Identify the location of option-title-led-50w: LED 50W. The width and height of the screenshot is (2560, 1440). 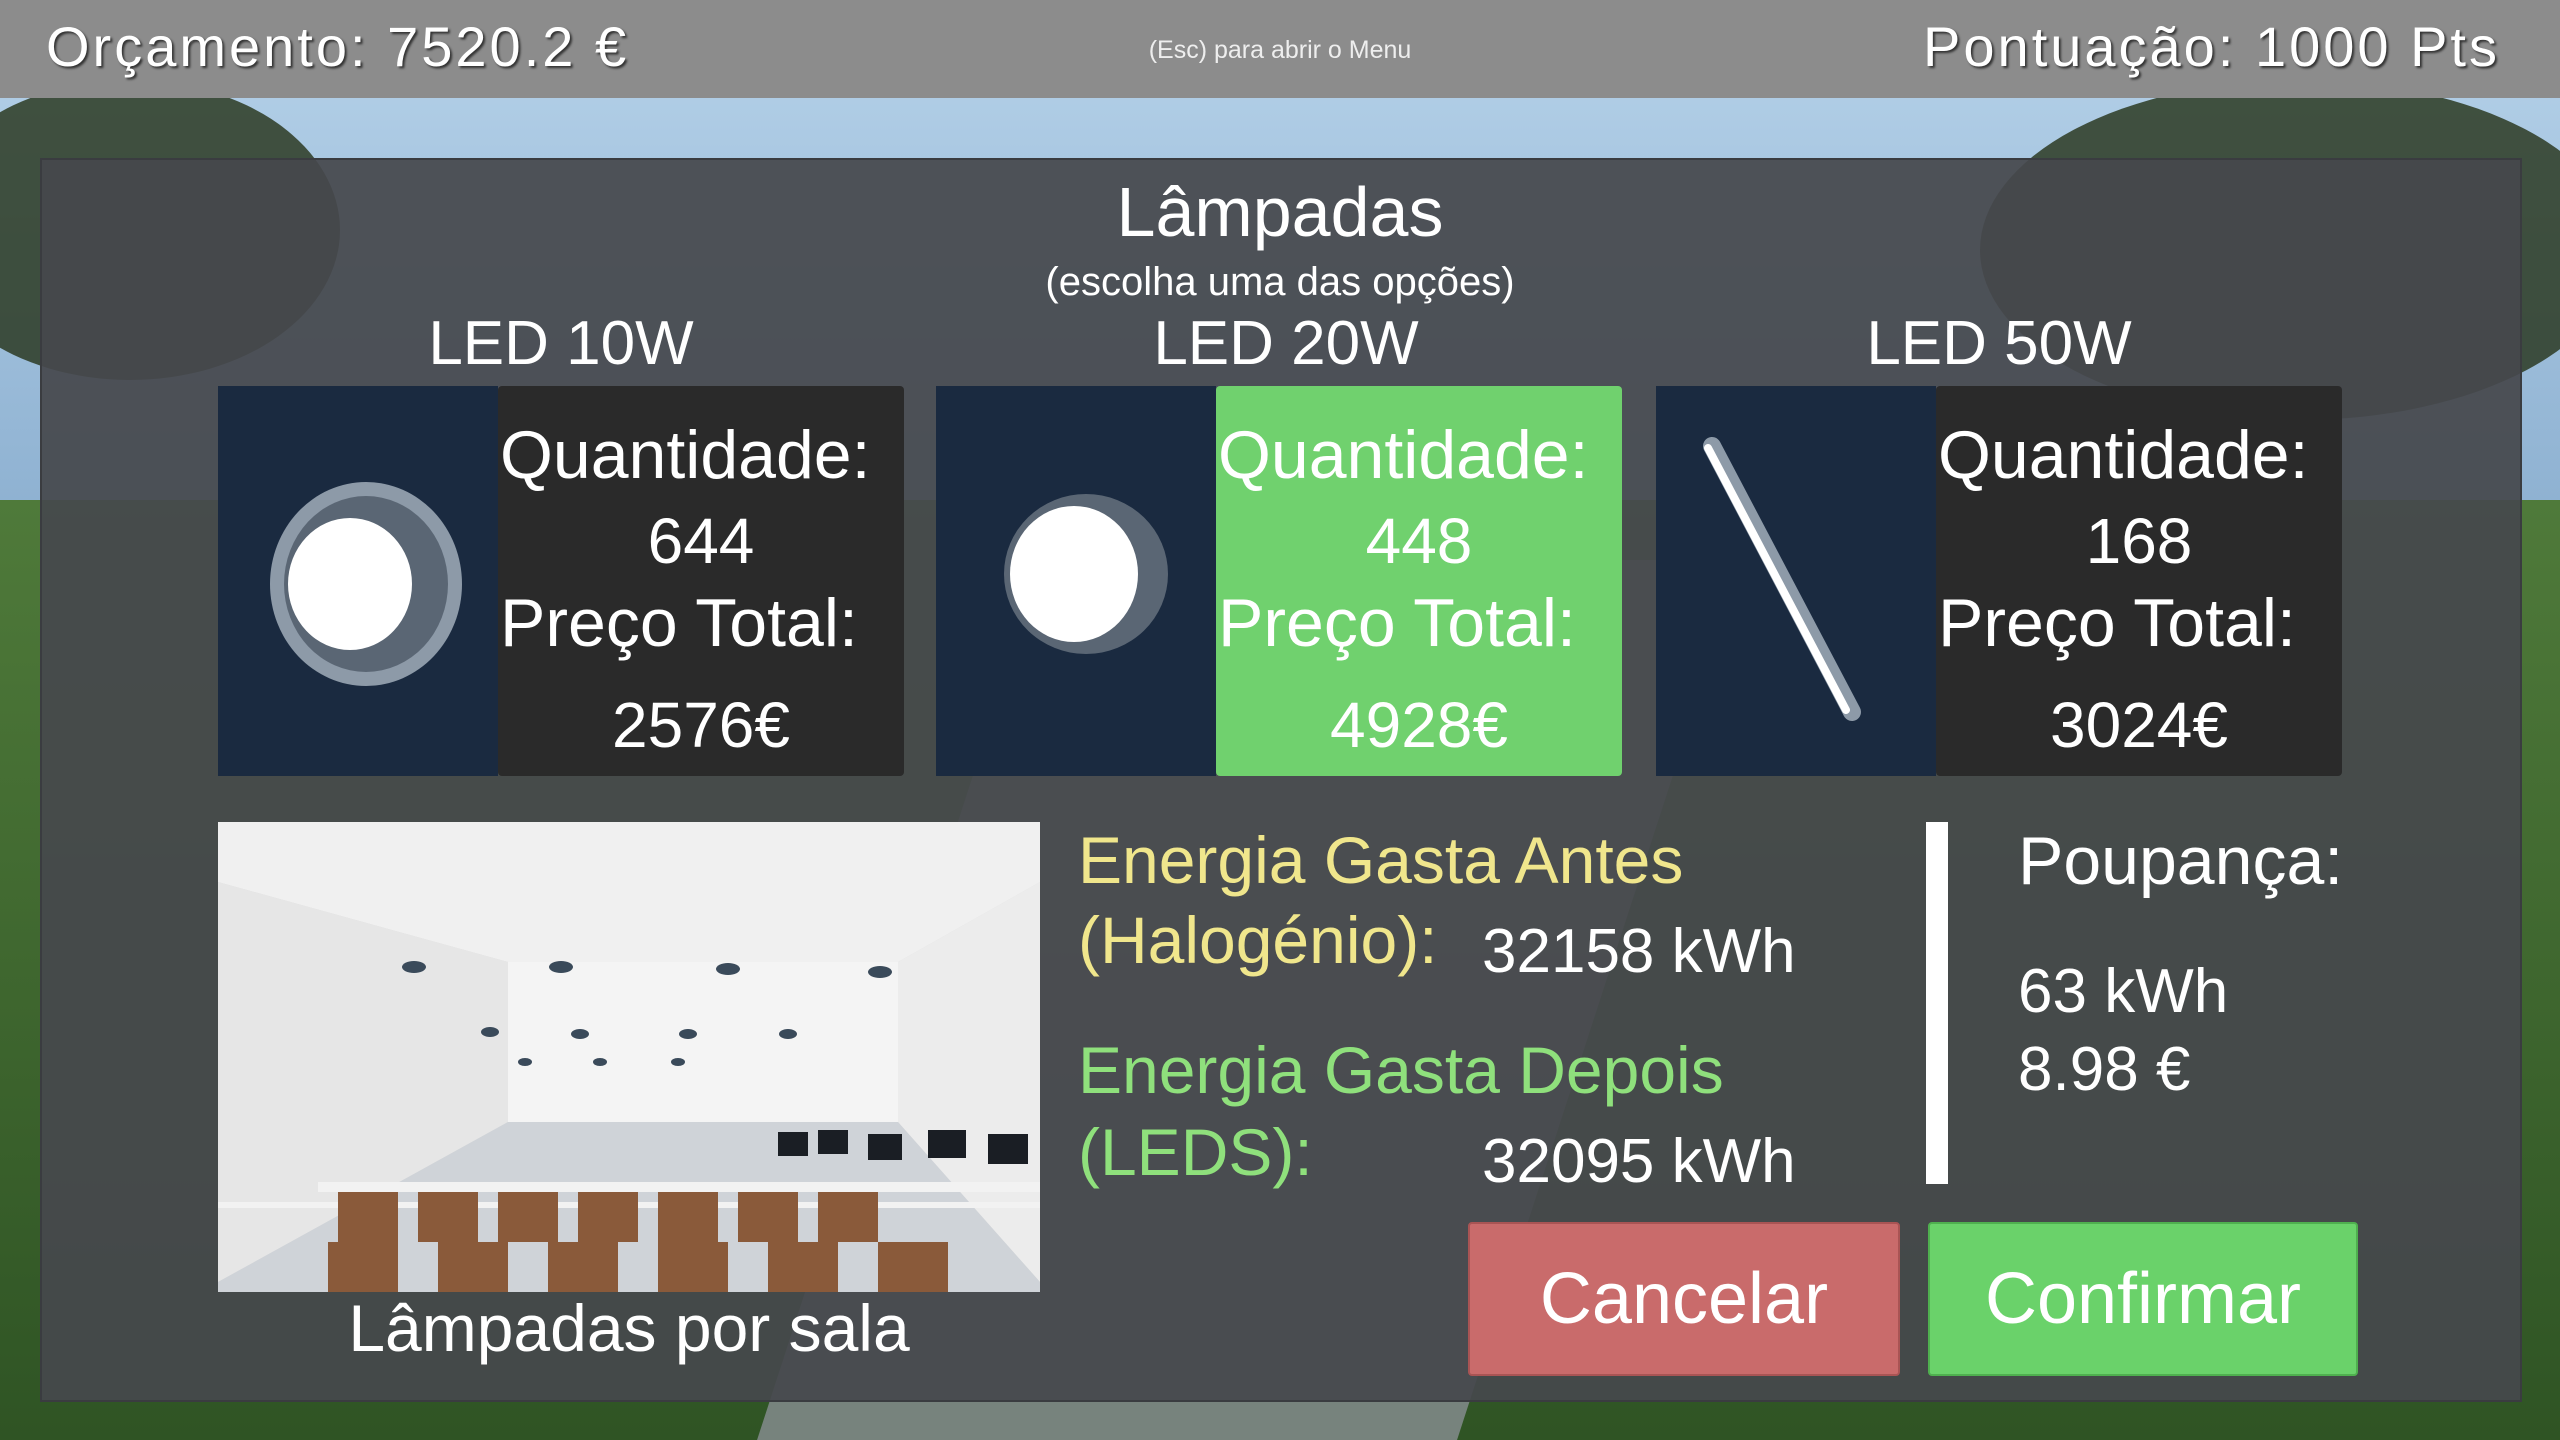
(1999, 343).